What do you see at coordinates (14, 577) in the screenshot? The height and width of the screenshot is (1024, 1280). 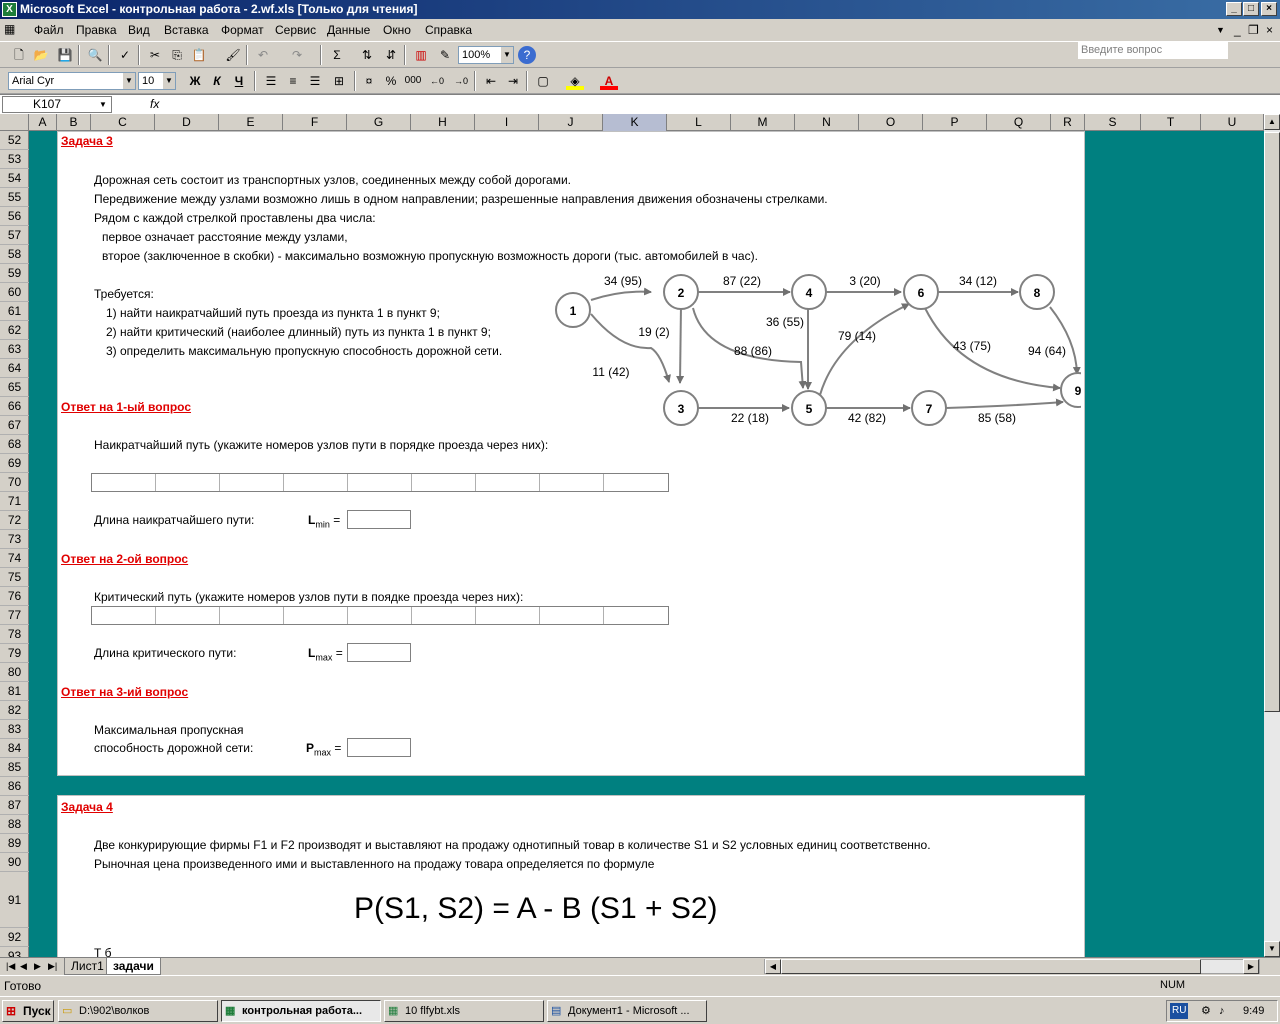 I see `row-header: 75` at bounding box center [14, 577].